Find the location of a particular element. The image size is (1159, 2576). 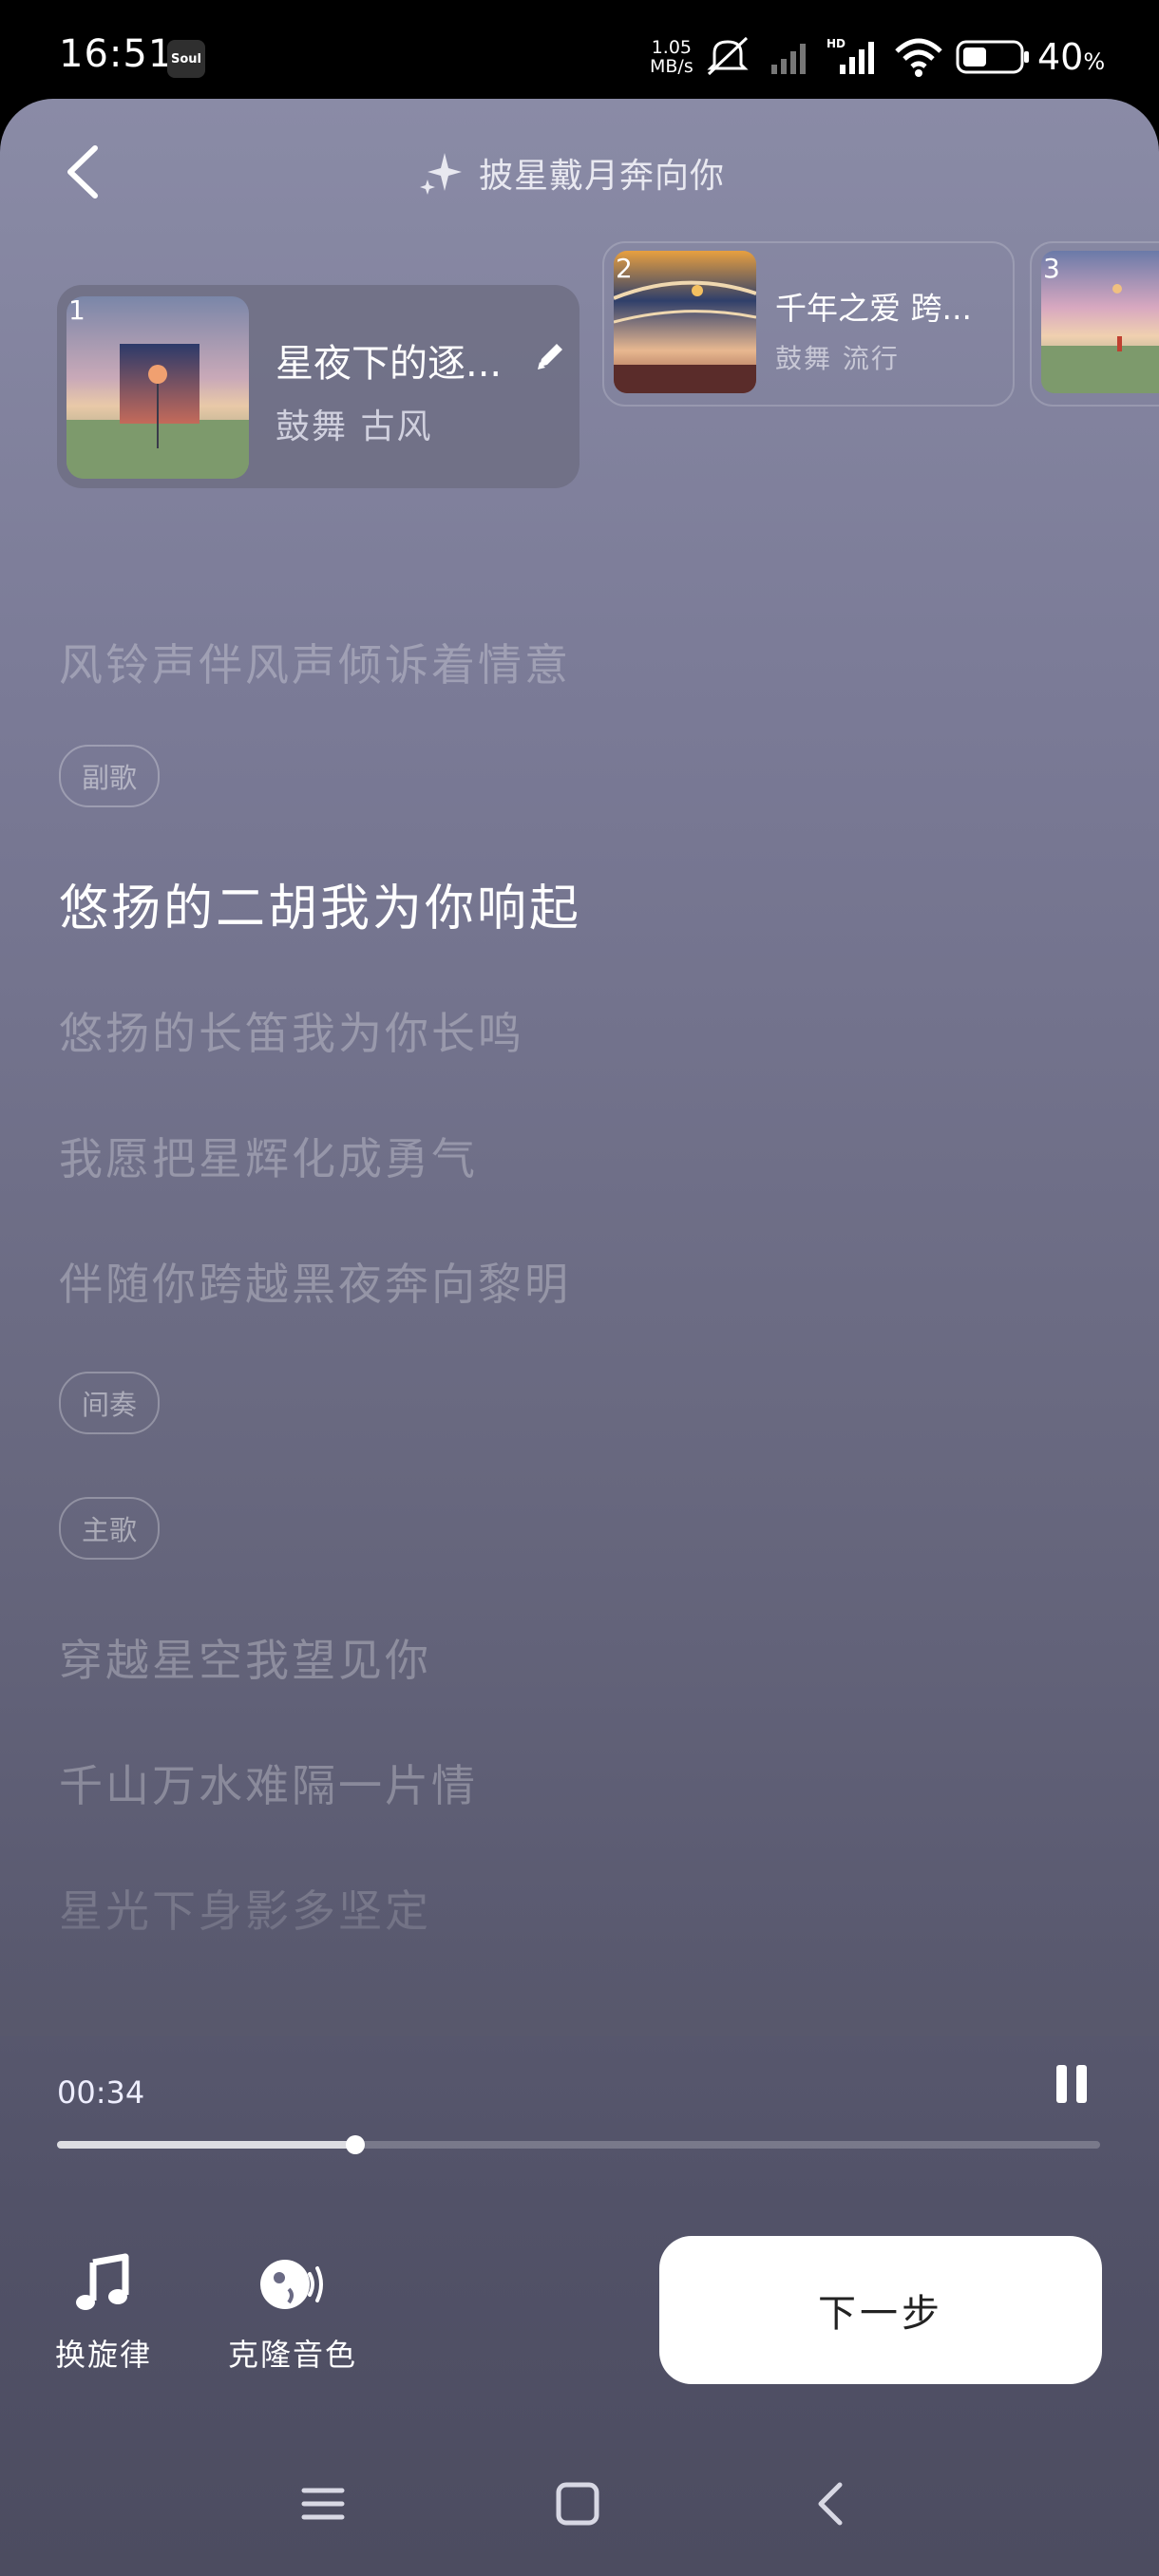

net-speed: 1.05 MB/s is located at coordinates (672, 57).